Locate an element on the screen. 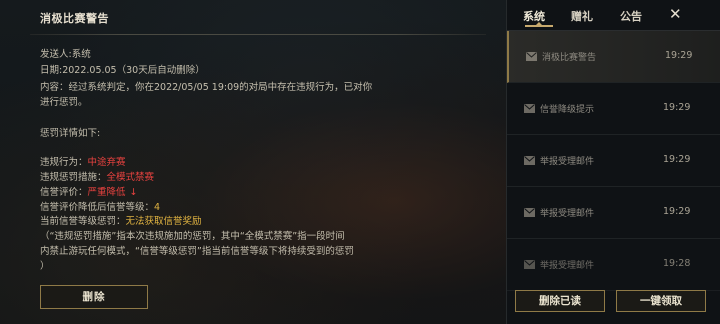 This screenshot has width=720, height=324. mail-title: 消极比赛警告 is located at coordinates (74, 18).